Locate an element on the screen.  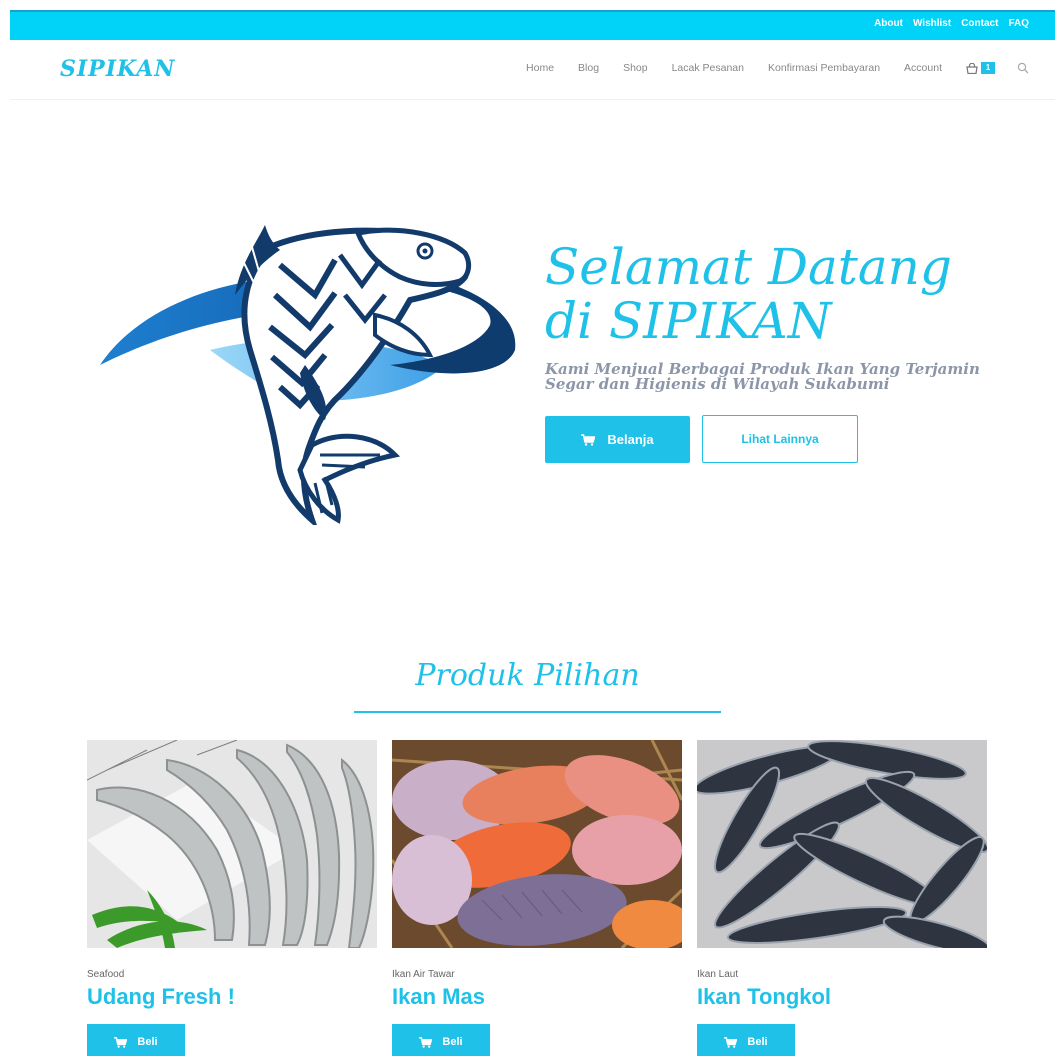
wishlist-link: Wishlist is located at coordinates (932, 23).